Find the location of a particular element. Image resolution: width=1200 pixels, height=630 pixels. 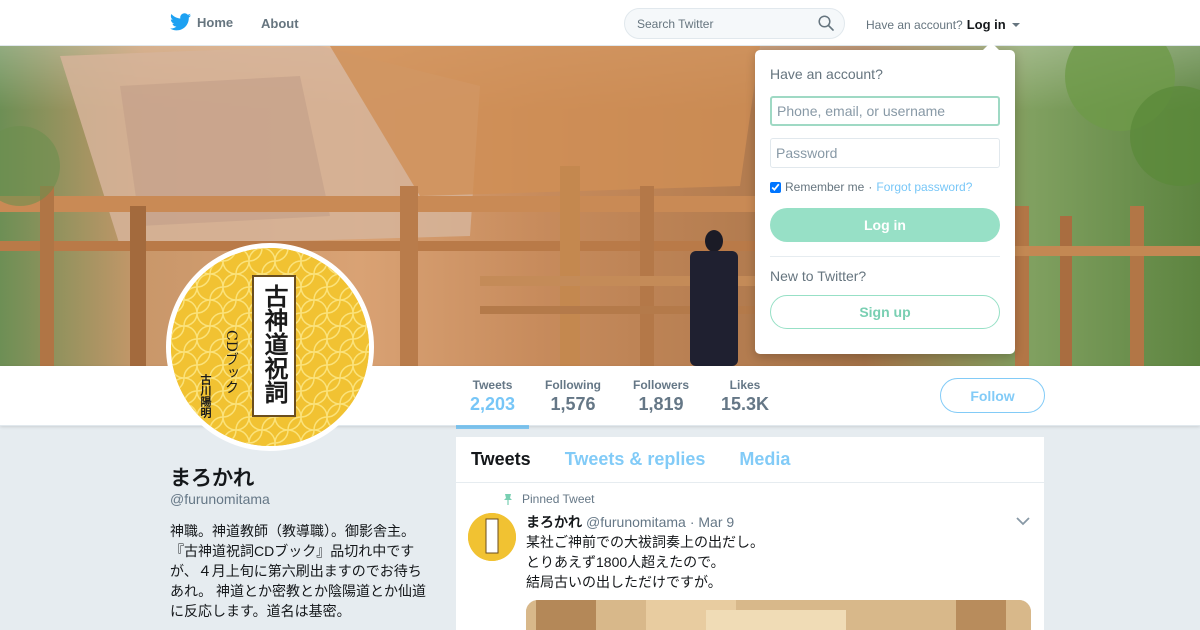

tweet-line: 某社ご神前での大祓詞奏上の出だし。 is located at coordinates (645, 542).